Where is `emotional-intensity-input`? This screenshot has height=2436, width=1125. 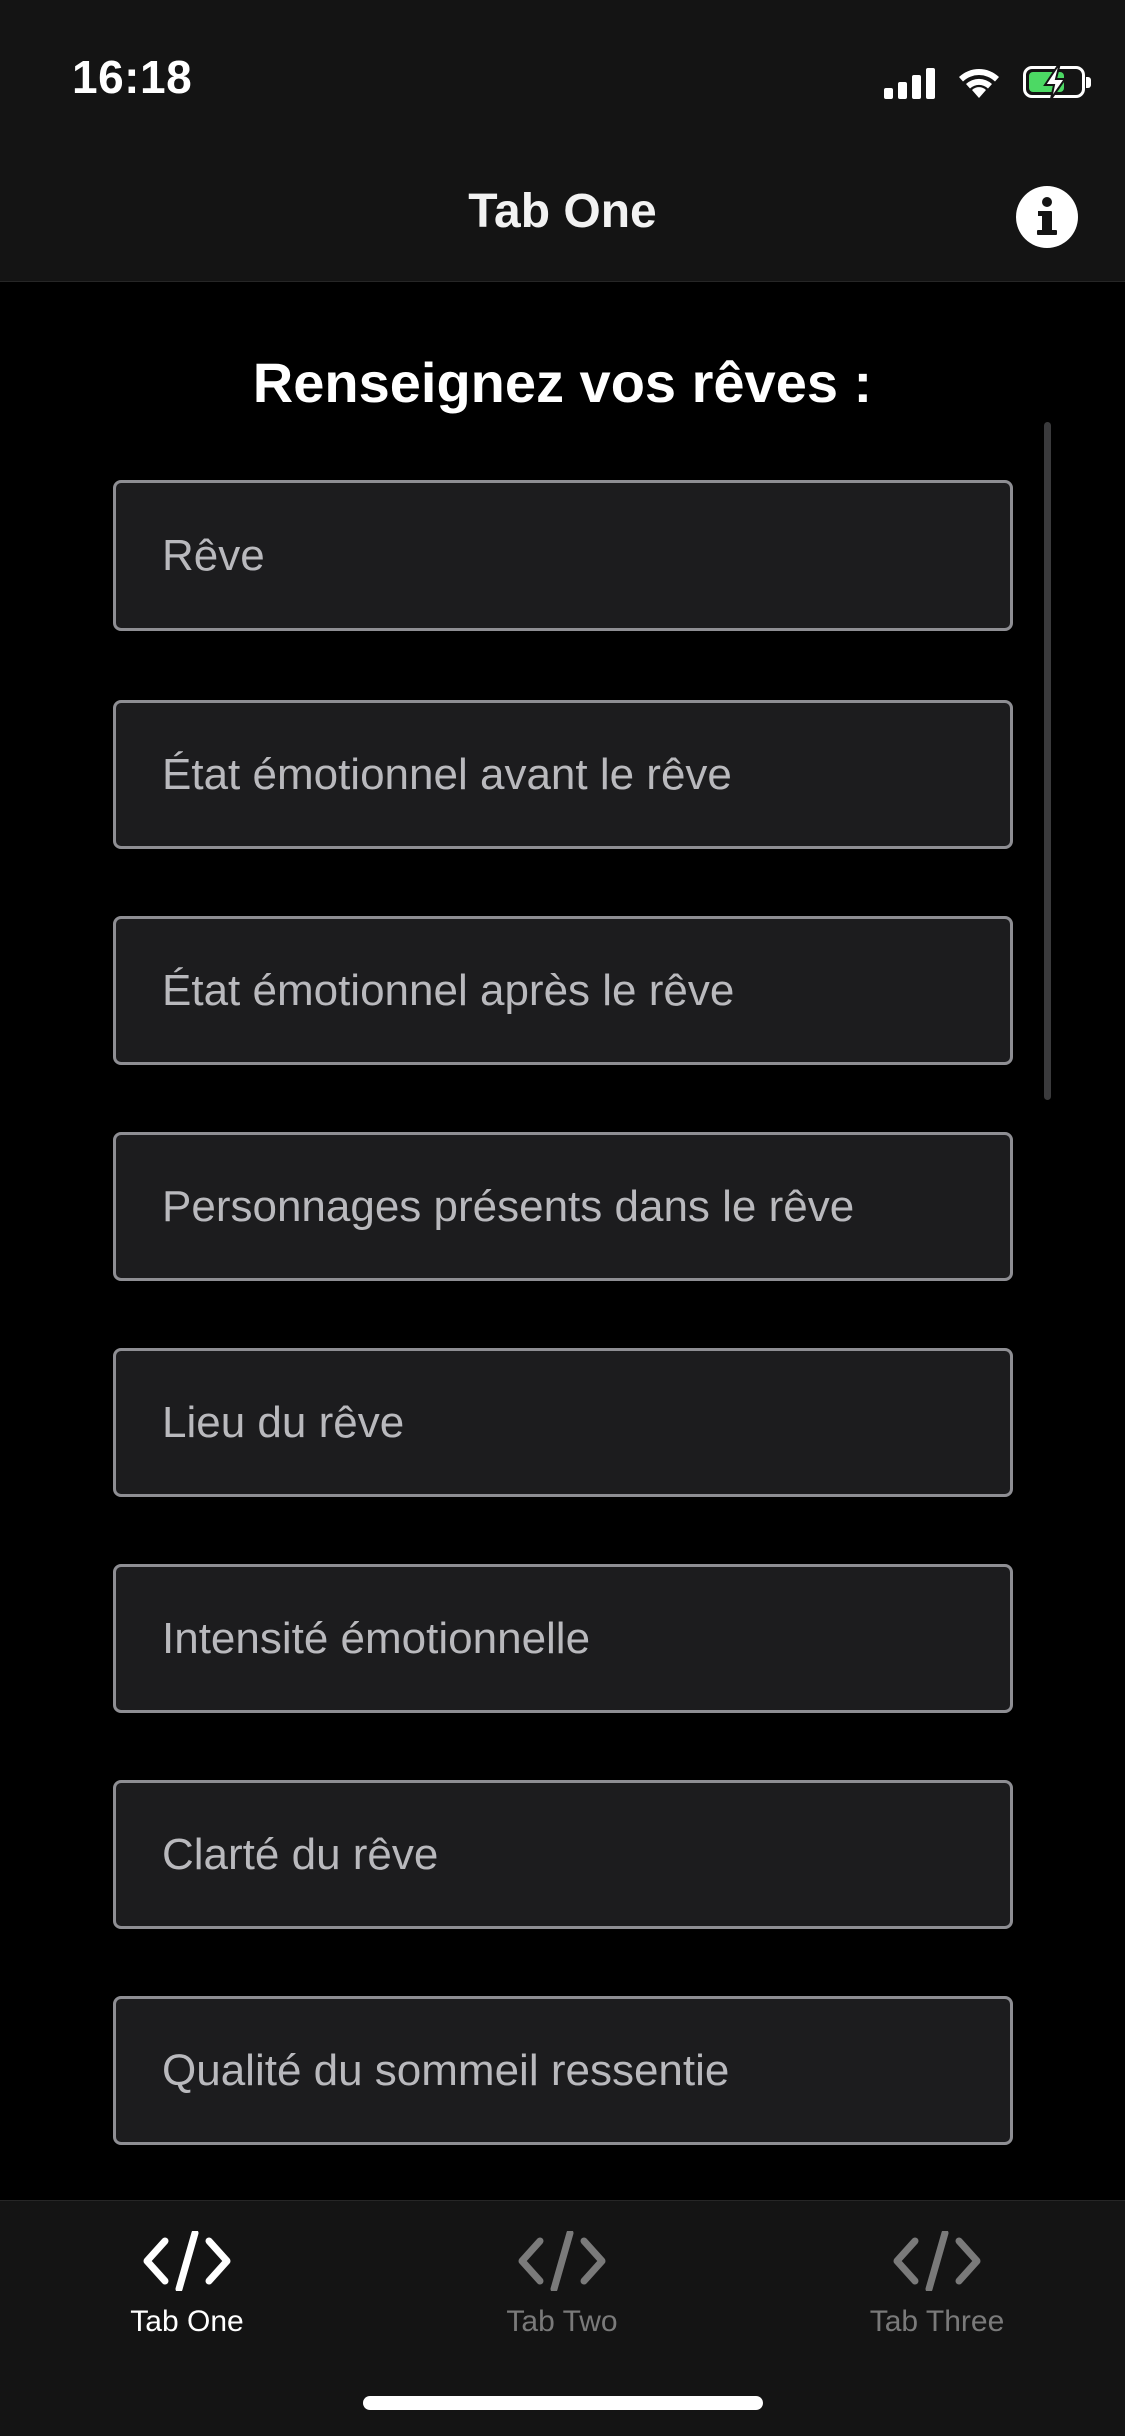 emotional-intensity-input is located at coordinates (563, 1638).